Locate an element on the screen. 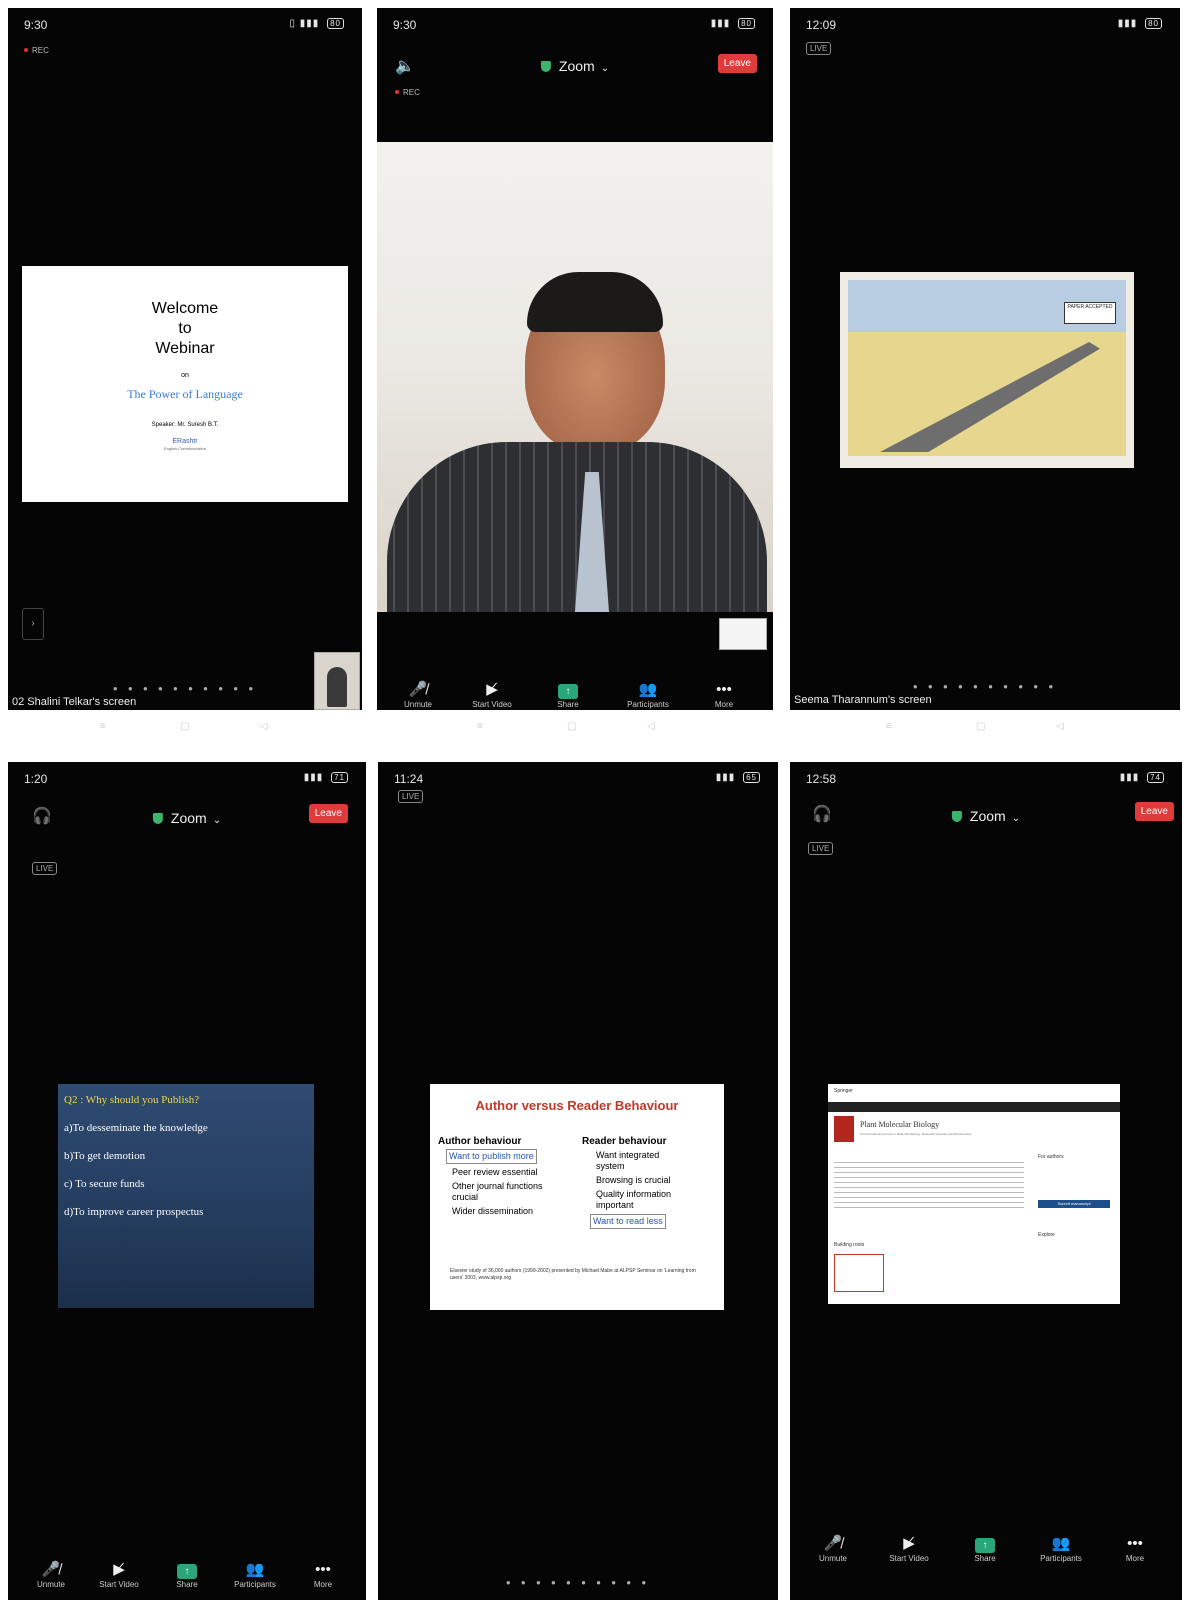 Image resolution: width=1189 pixels, height=1600 pixels. screen-owner-label: Seema Tharannum's screen is located at coordinates (863, 700).